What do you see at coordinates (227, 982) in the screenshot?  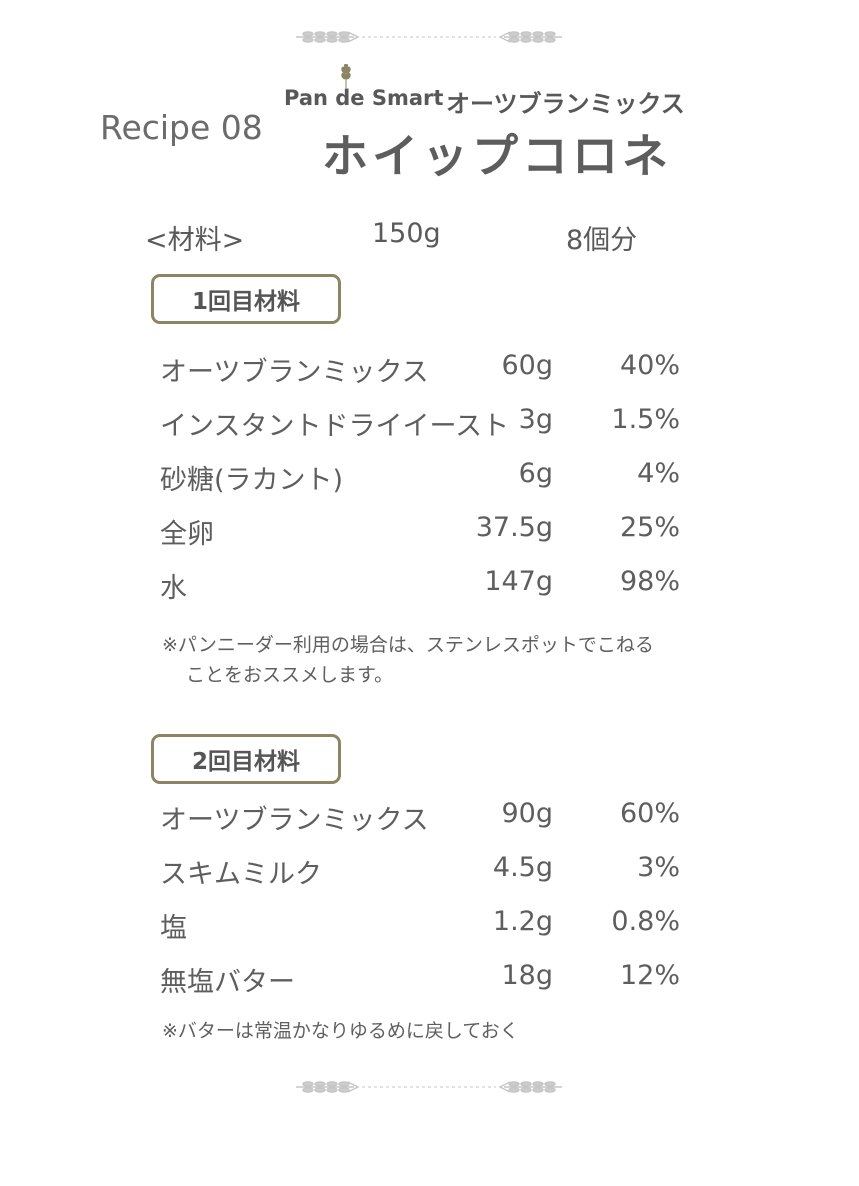 I see `ingredient-name: 無塩バター` at bounding box center [227, 982].